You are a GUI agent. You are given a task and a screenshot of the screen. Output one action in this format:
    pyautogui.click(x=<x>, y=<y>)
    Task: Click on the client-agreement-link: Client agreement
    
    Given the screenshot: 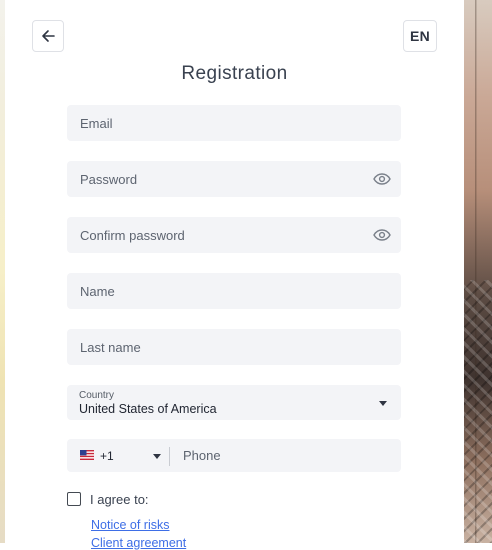 What is the action you would take?
    pyautogui.click(x=138, y=543)
    